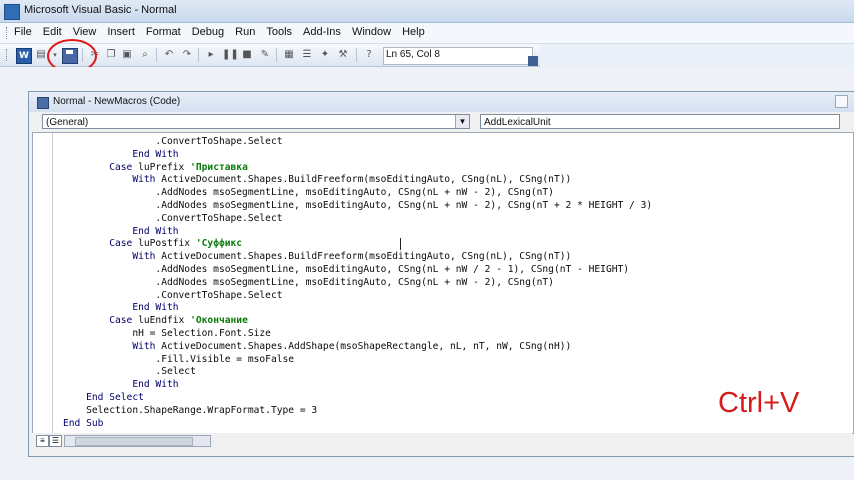  Describe the element at coordinates (413, 54) in the screenshot. I see `cursor-position-label: Ln 65, Col 8` at that location.